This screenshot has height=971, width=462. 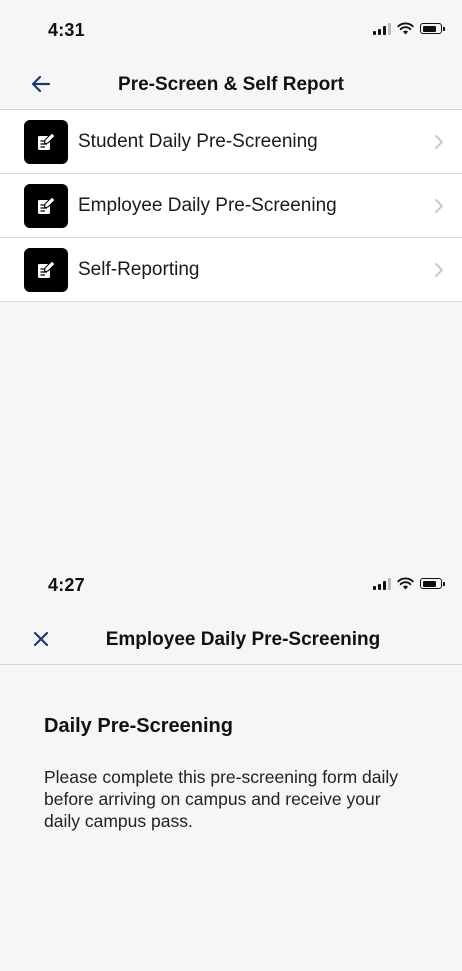 What do you see at coordinates (243, 639) in the screenshot?
I see `page-title: Employee Daily Pre-Screening` at bounding box center [243, 639].